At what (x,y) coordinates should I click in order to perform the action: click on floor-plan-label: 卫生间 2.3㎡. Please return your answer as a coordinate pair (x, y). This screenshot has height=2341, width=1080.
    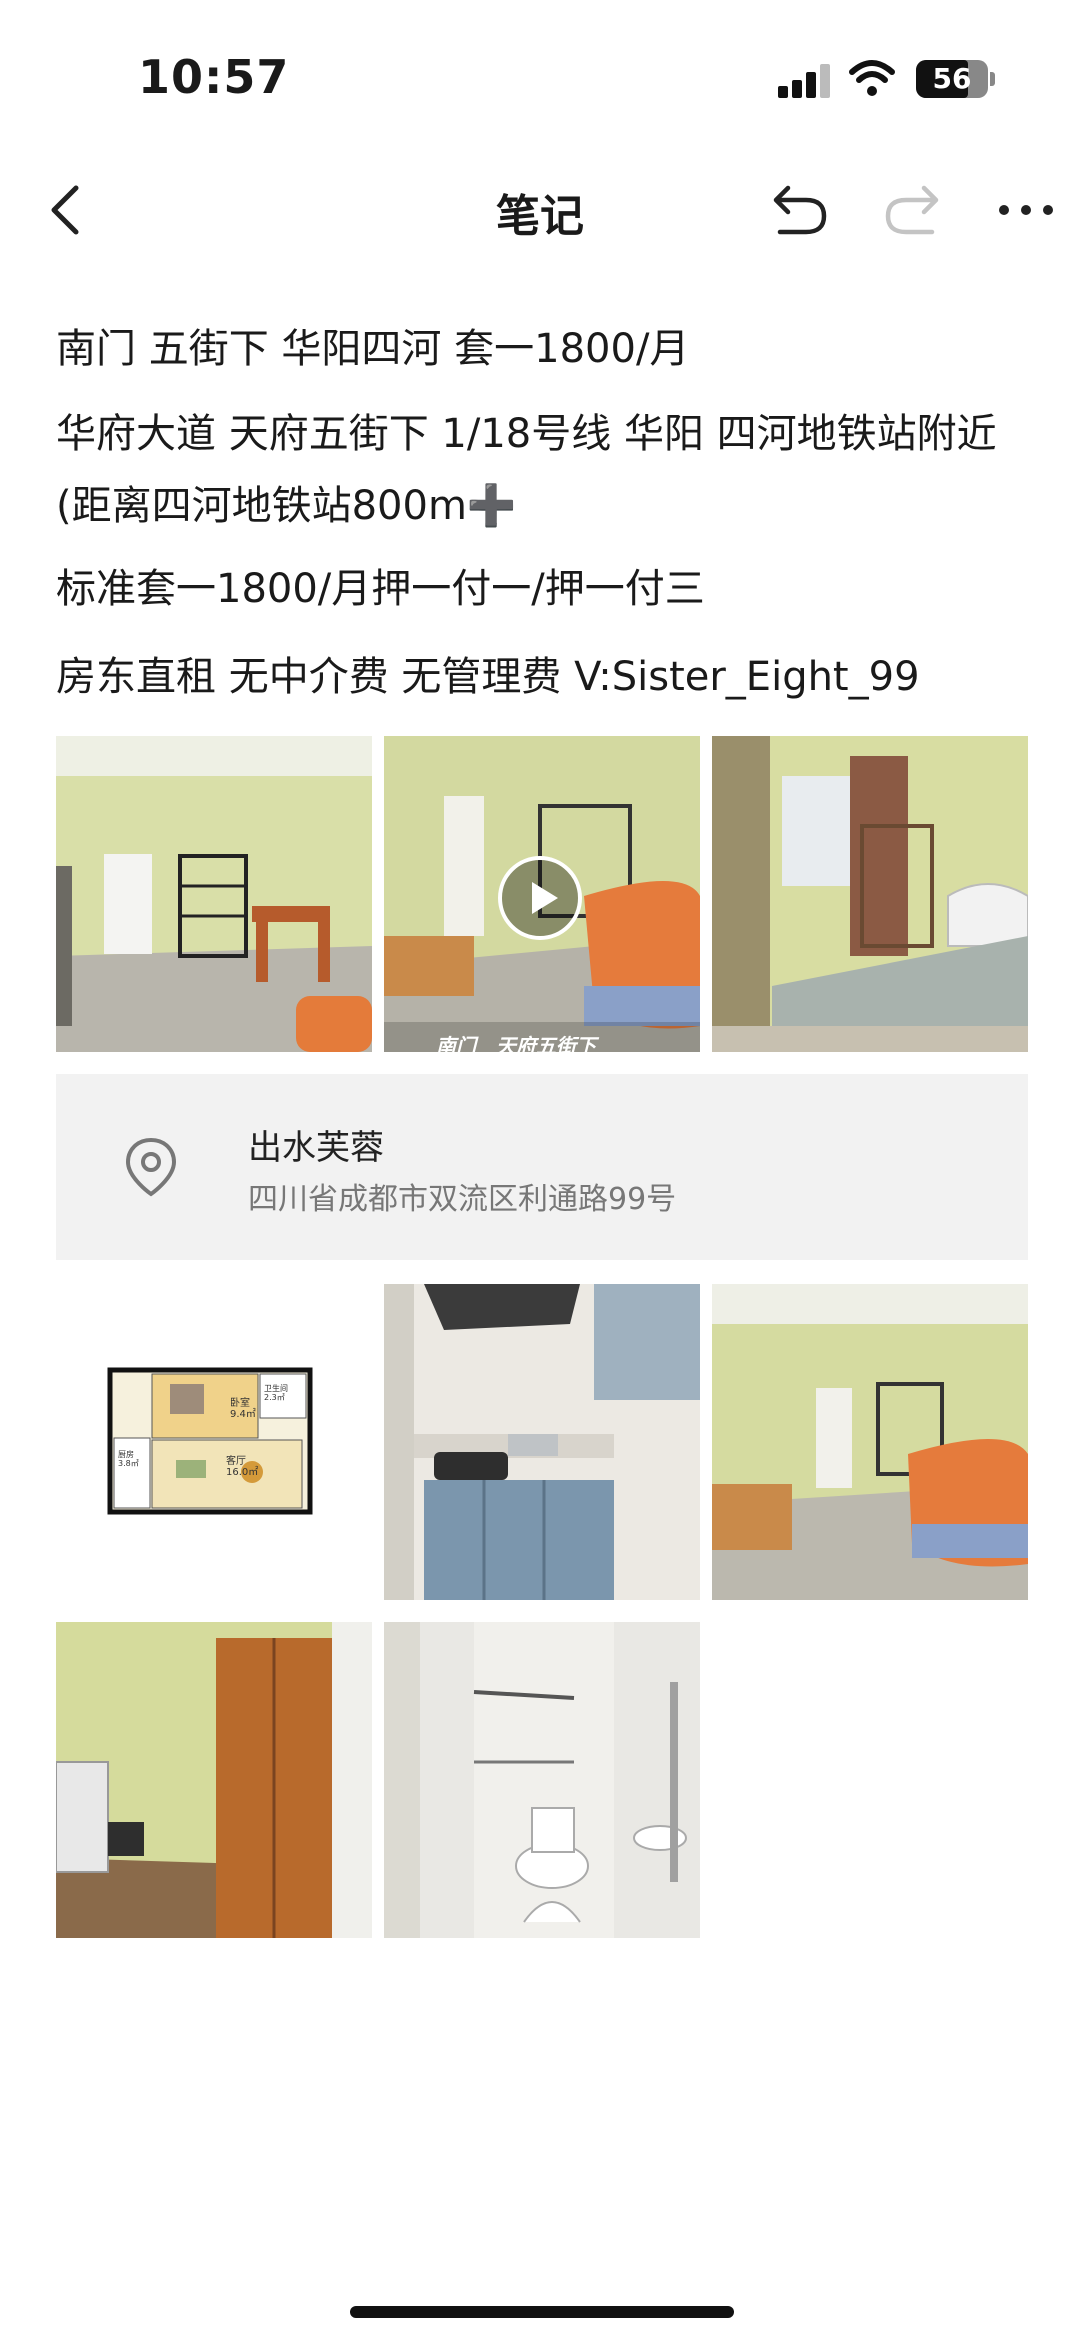
    Looking at the image, I should click on (276, 1393).